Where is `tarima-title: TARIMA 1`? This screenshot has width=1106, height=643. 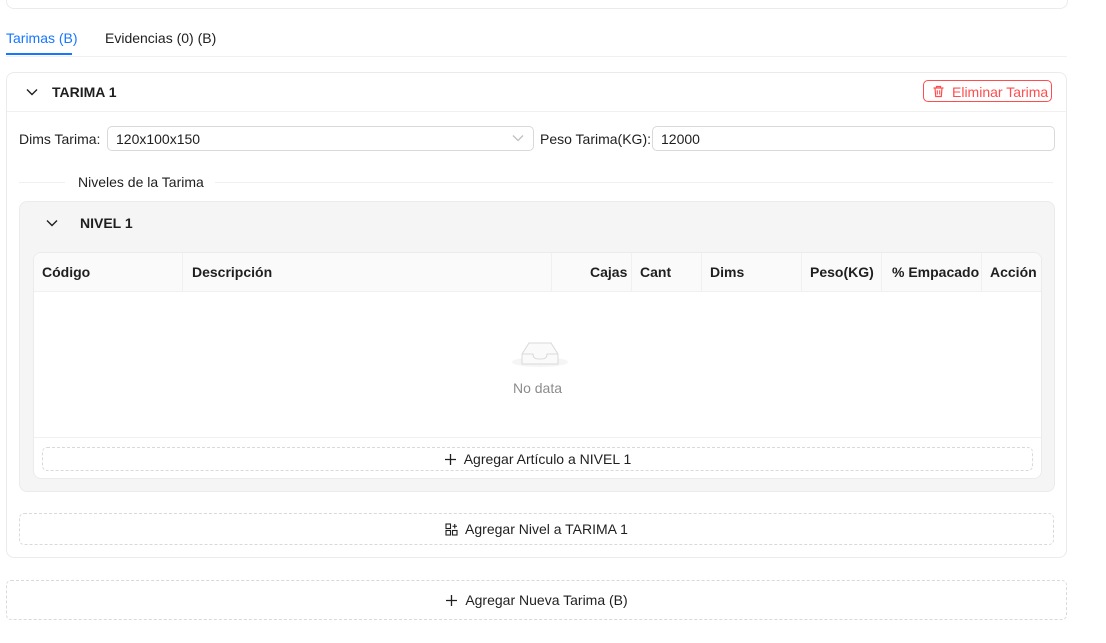 tarima-title: TARIMA 1 is located at coordinates (84, 92).